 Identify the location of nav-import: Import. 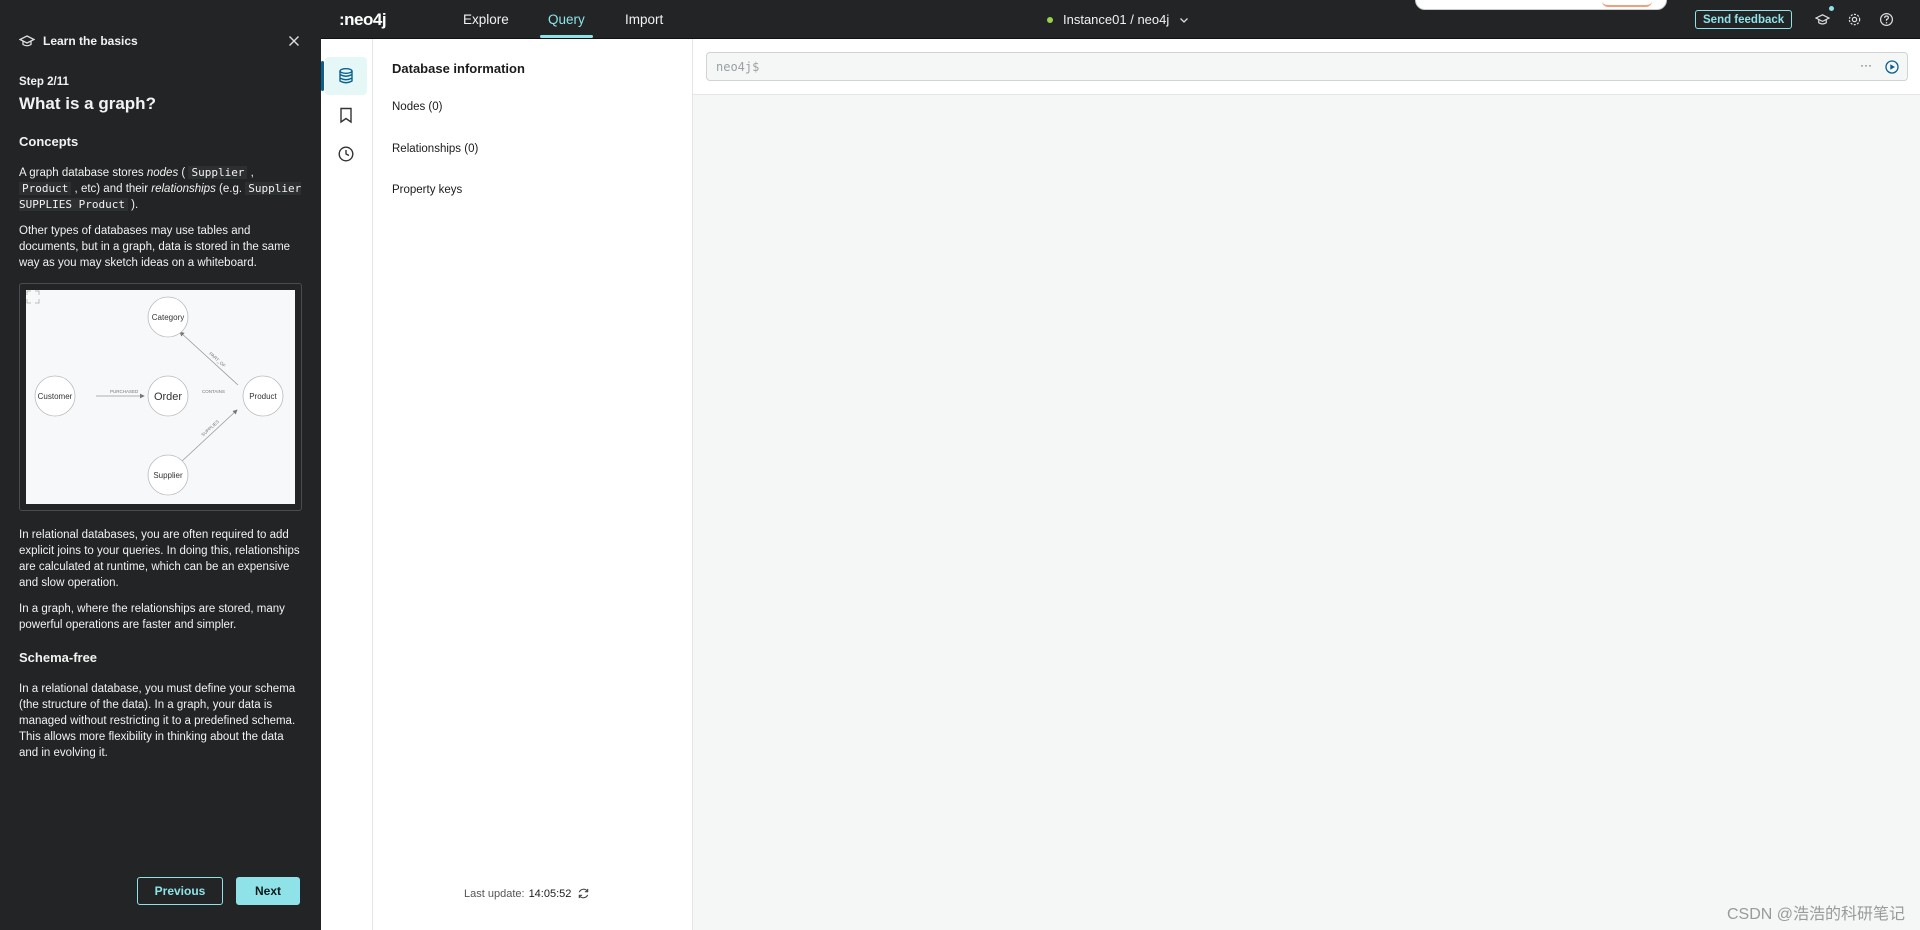
(644, 19).